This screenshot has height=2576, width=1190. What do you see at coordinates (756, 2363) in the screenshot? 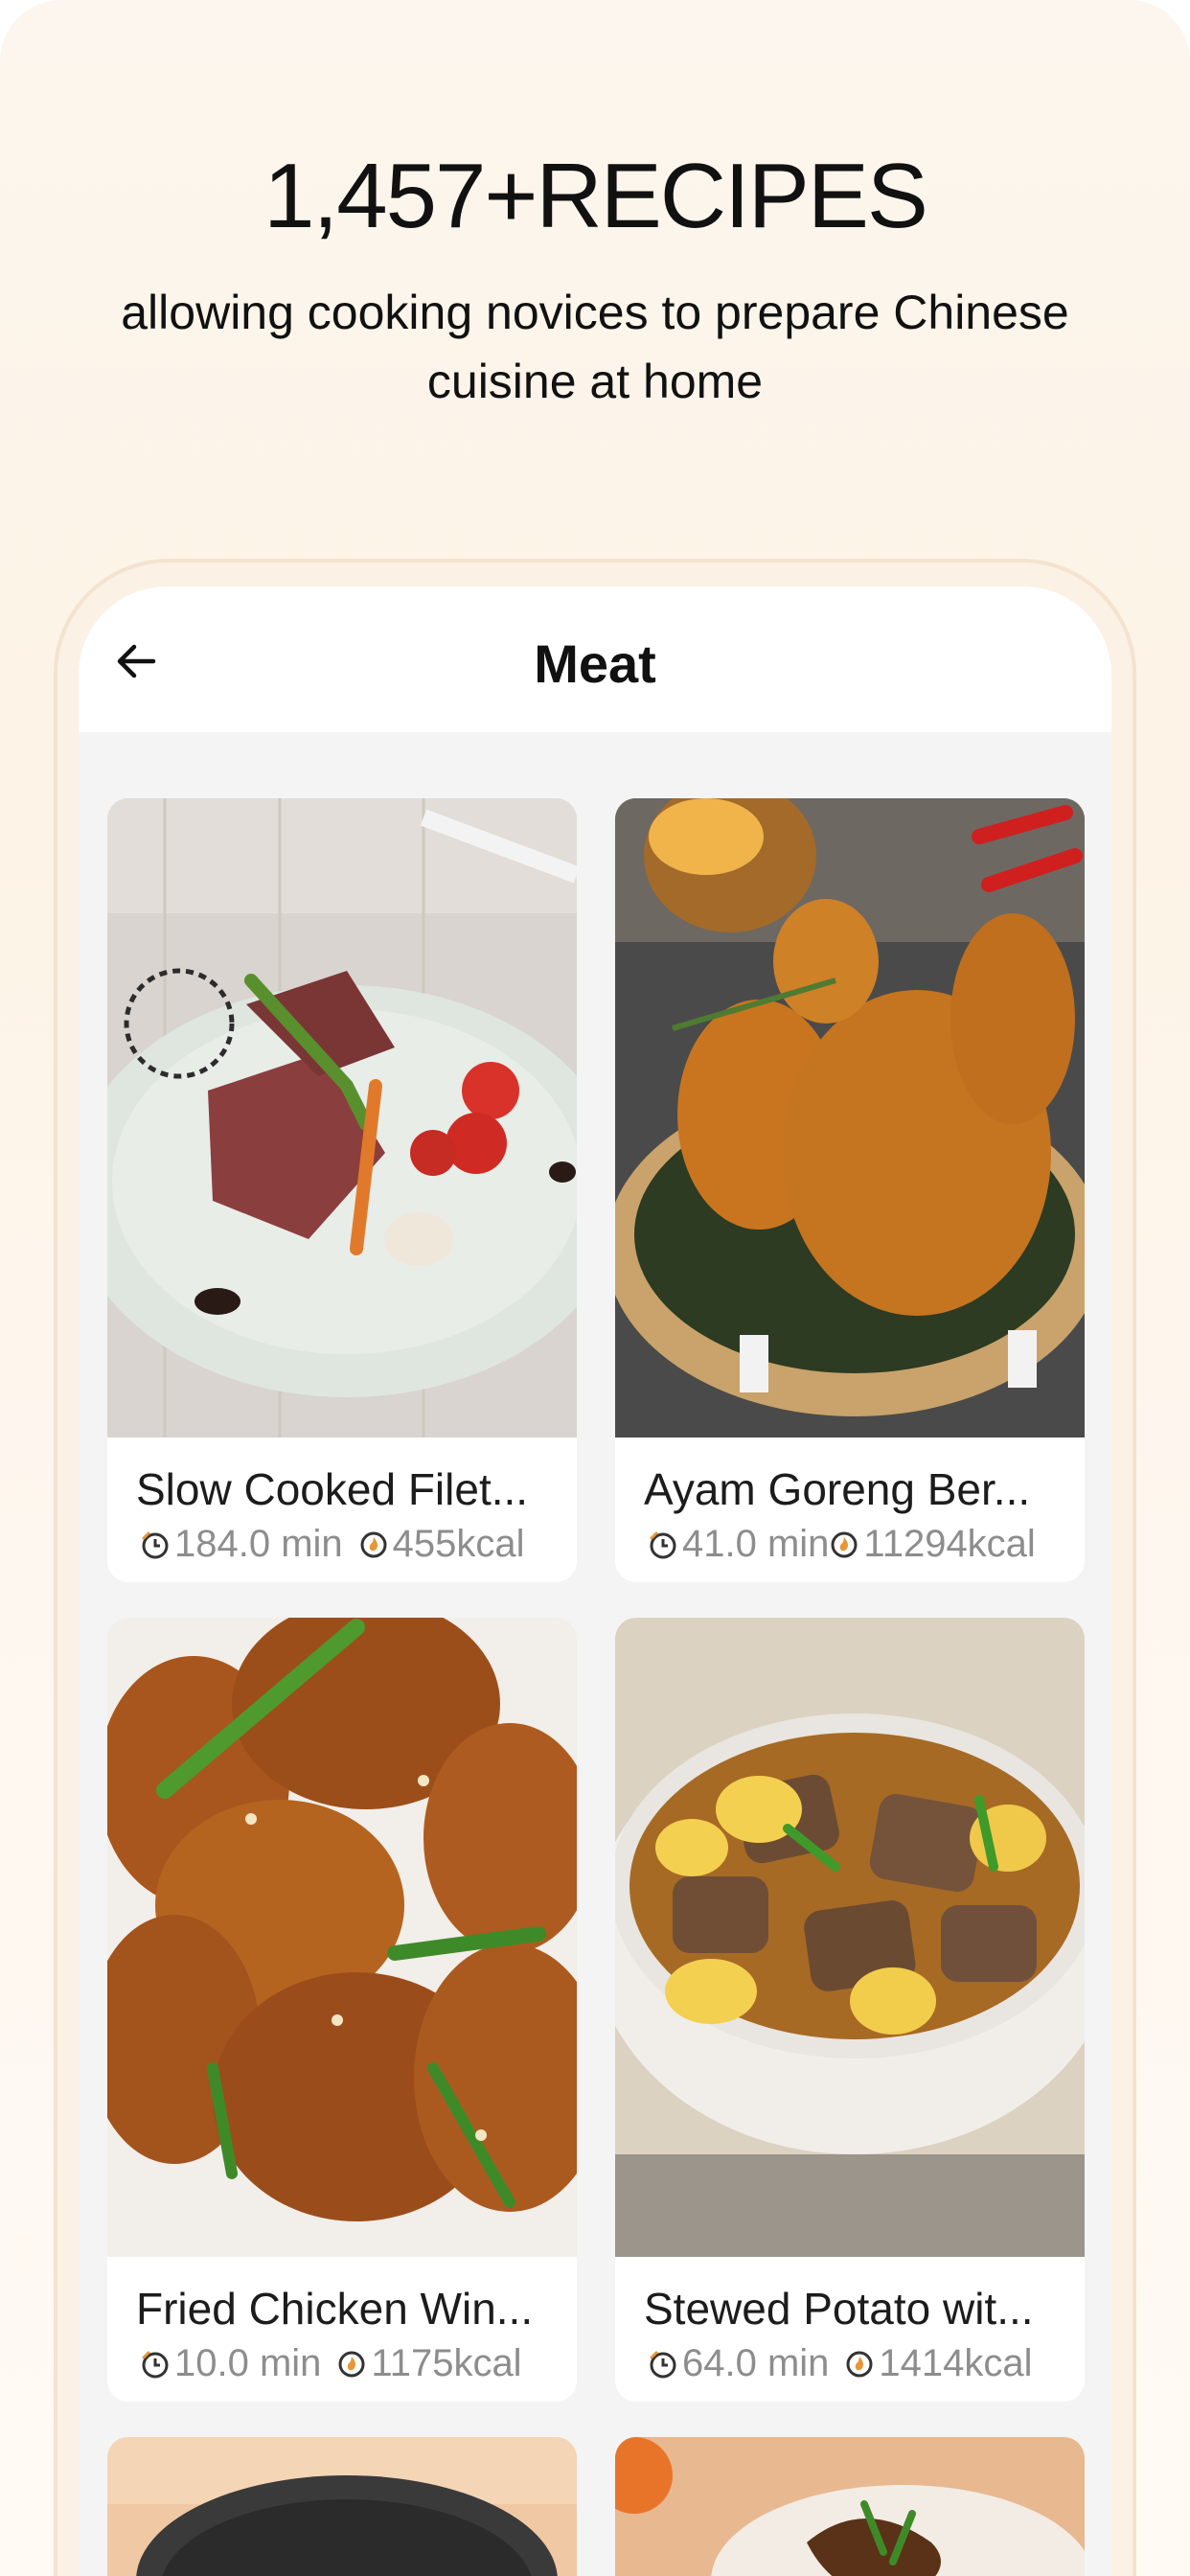
I see `recipe-time: 64.0 min` at bounding box center [756, 2363].